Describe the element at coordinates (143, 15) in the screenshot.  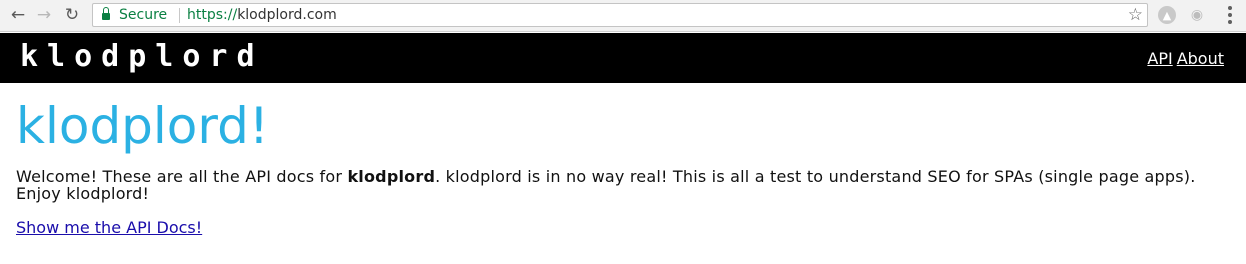
I see `secure-label: Secure` at that location.